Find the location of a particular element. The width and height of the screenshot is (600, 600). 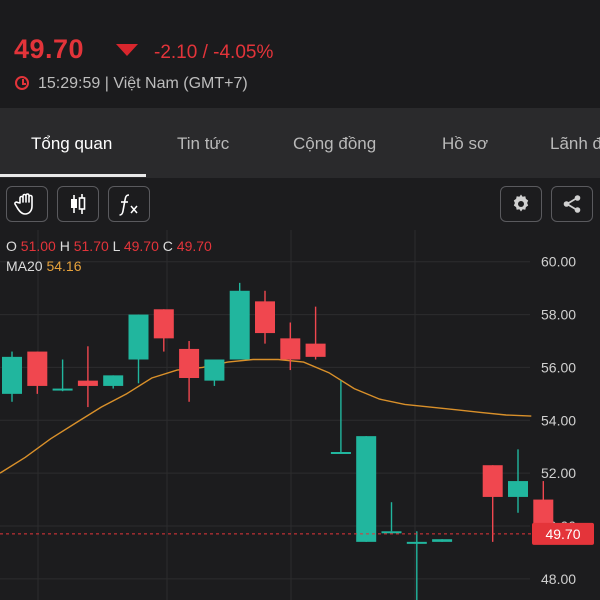

ohlc-readout: O 51.00 H 51.70 L 49.70 C 49.70 is located at coordinates (109, 246).